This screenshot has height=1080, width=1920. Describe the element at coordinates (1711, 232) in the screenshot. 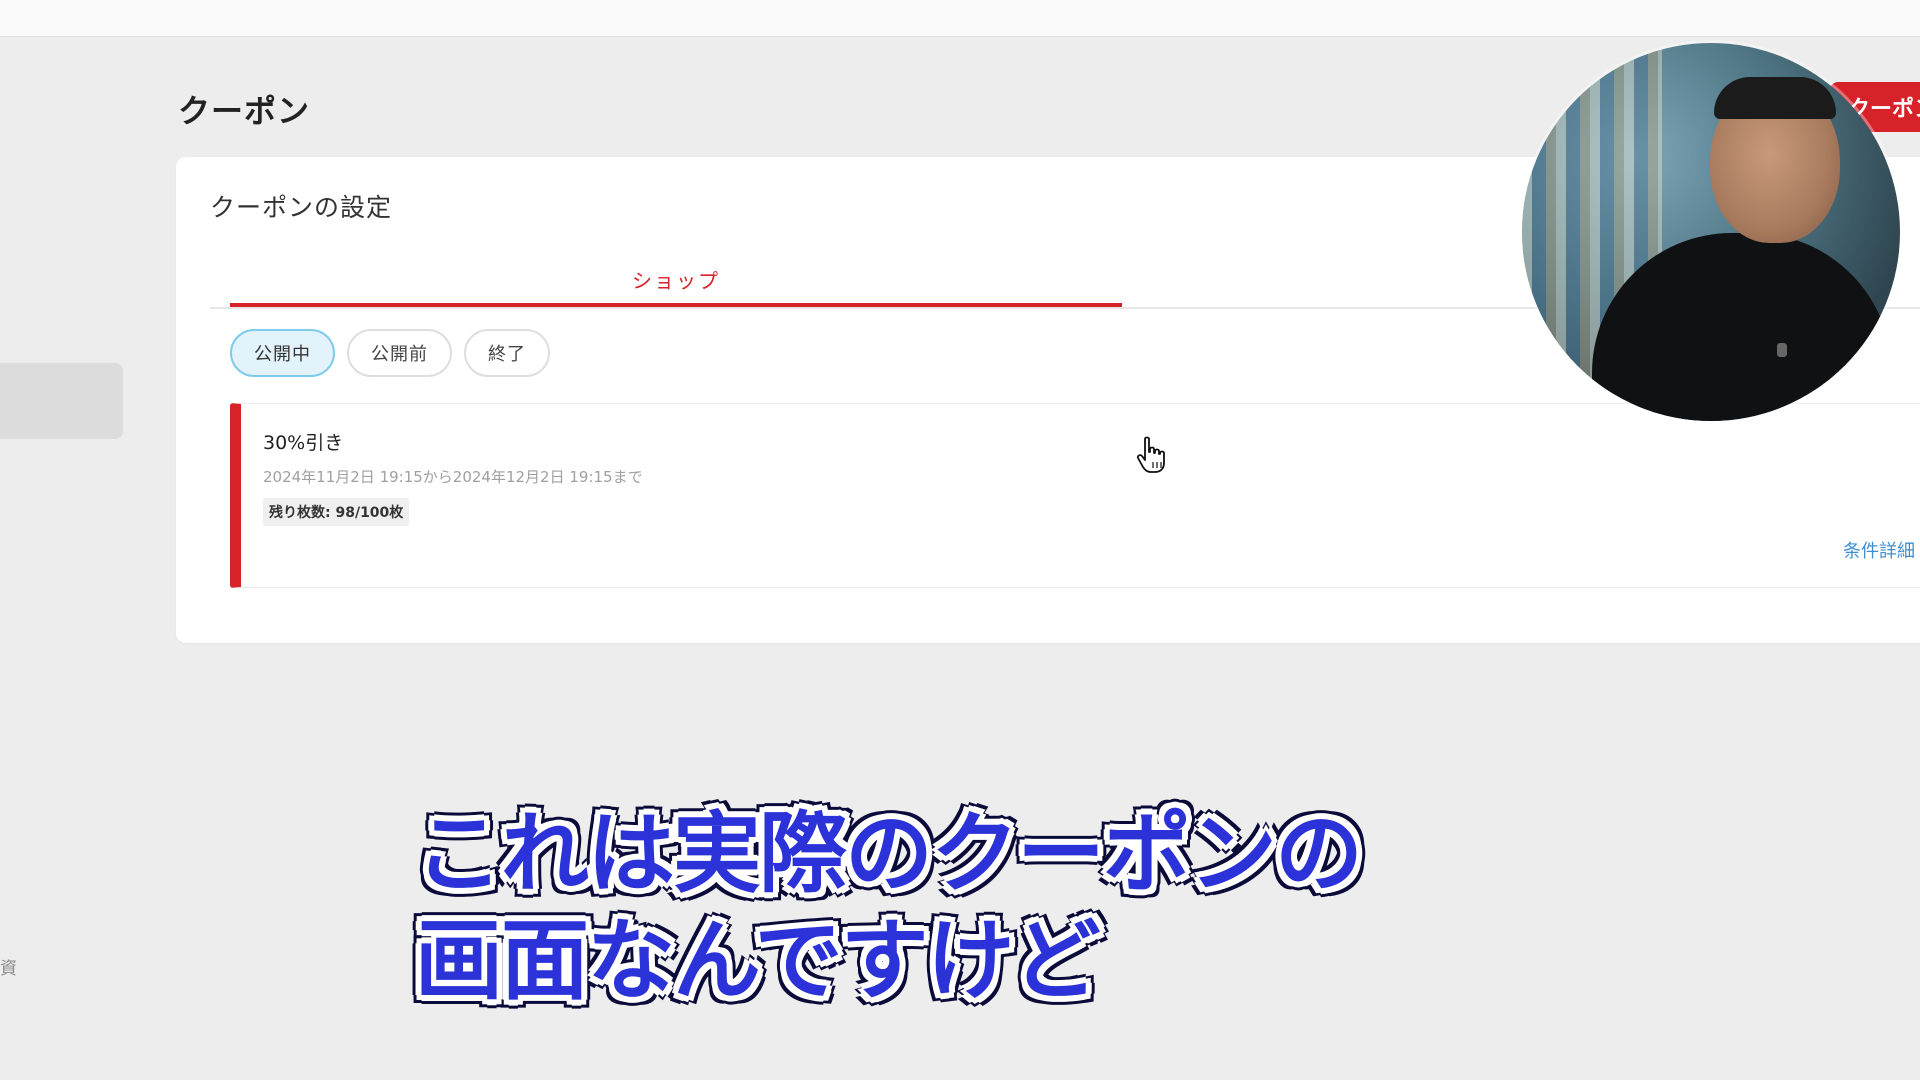

I see `webcam-overlay` at that location.